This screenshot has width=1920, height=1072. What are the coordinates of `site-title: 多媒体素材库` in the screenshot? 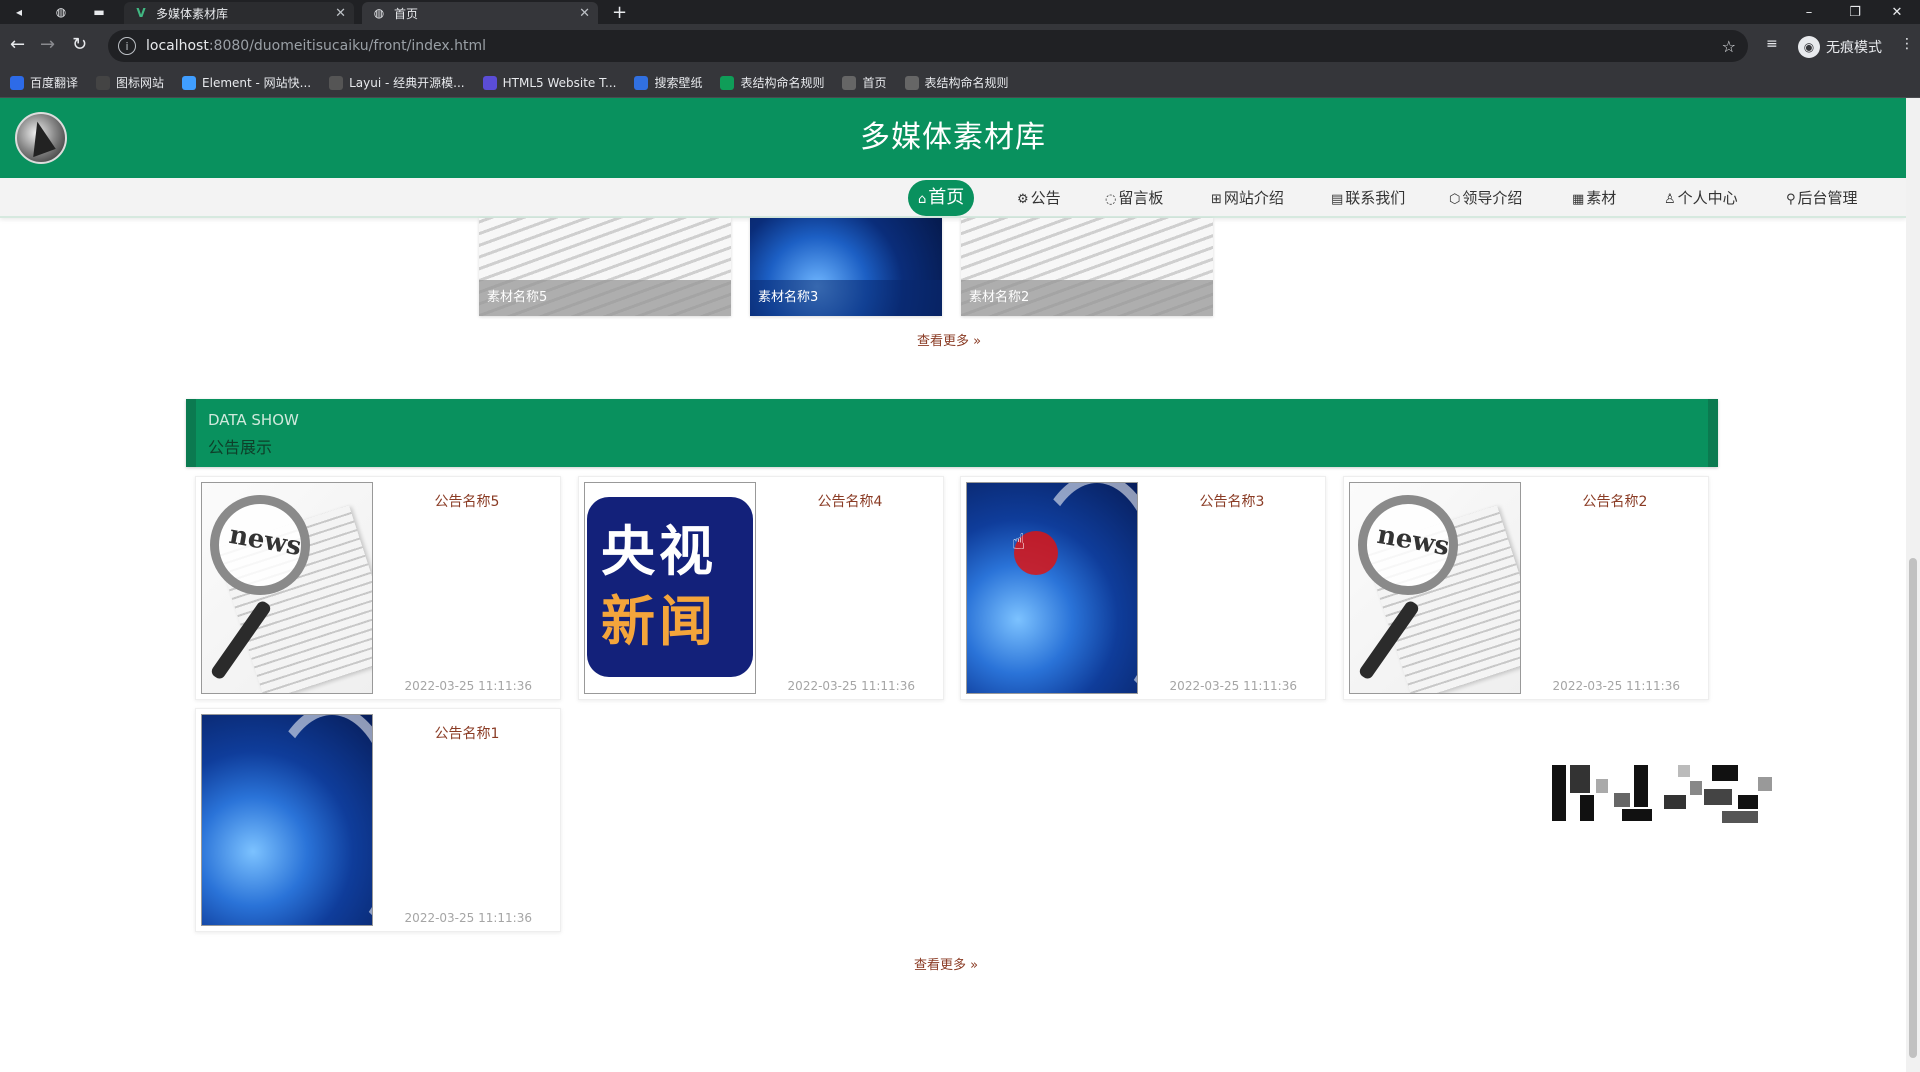 It's located at (953, 137).